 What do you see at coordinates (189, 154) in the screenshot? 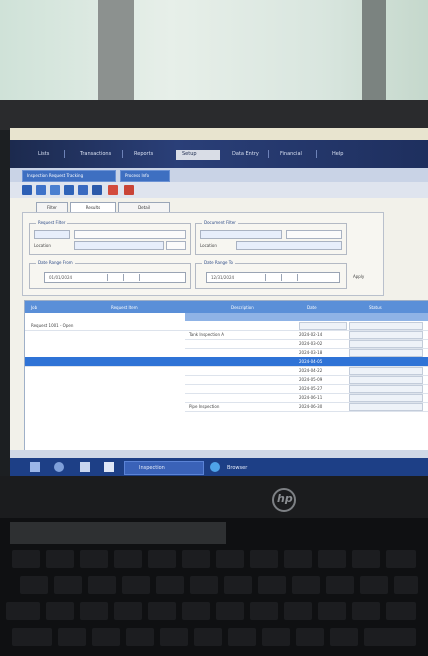
I see `menu-item-setup: Setup` at bounding box center [189, 154].